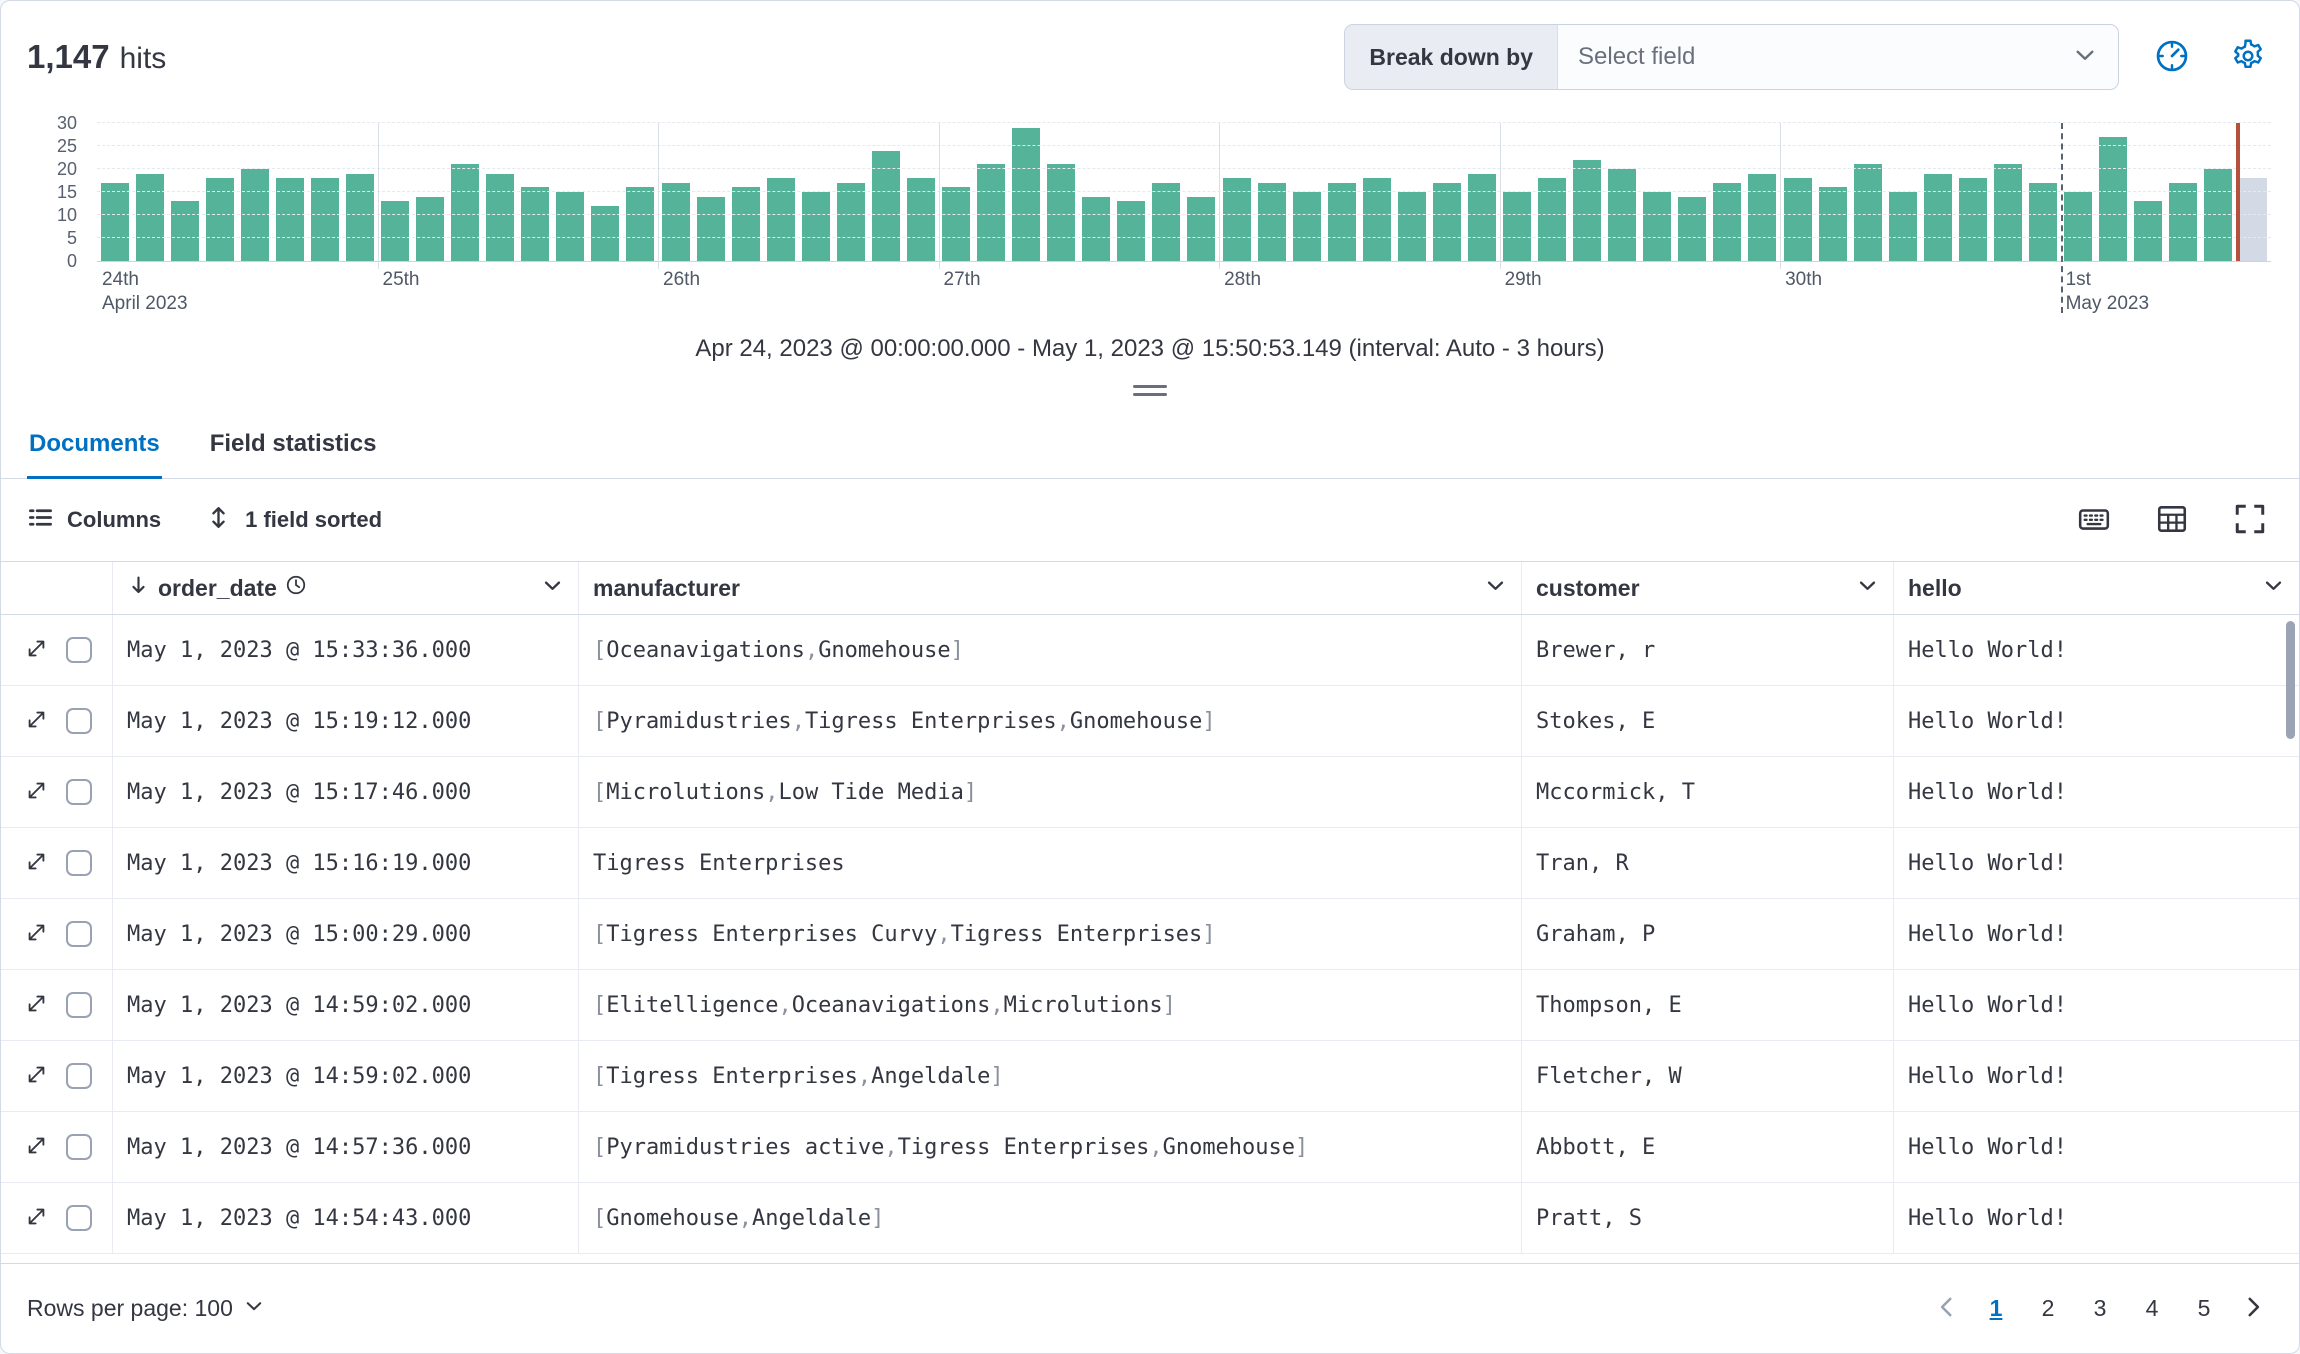 The width and height of the screenshot is (2300, 1354). I want to click on fullscreen-button, so click(2250, 520).